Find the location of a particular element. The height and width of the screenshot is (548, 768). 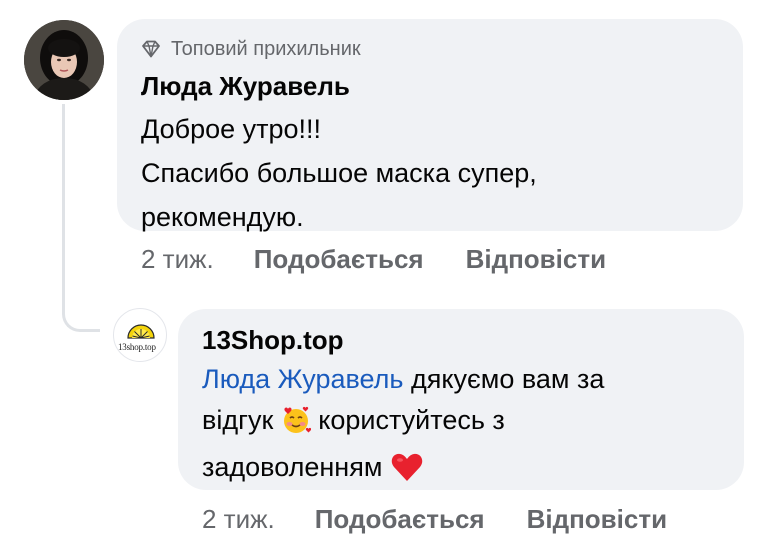

reply-timestamp: 2 тиж. is located at coordinates (238, 519).